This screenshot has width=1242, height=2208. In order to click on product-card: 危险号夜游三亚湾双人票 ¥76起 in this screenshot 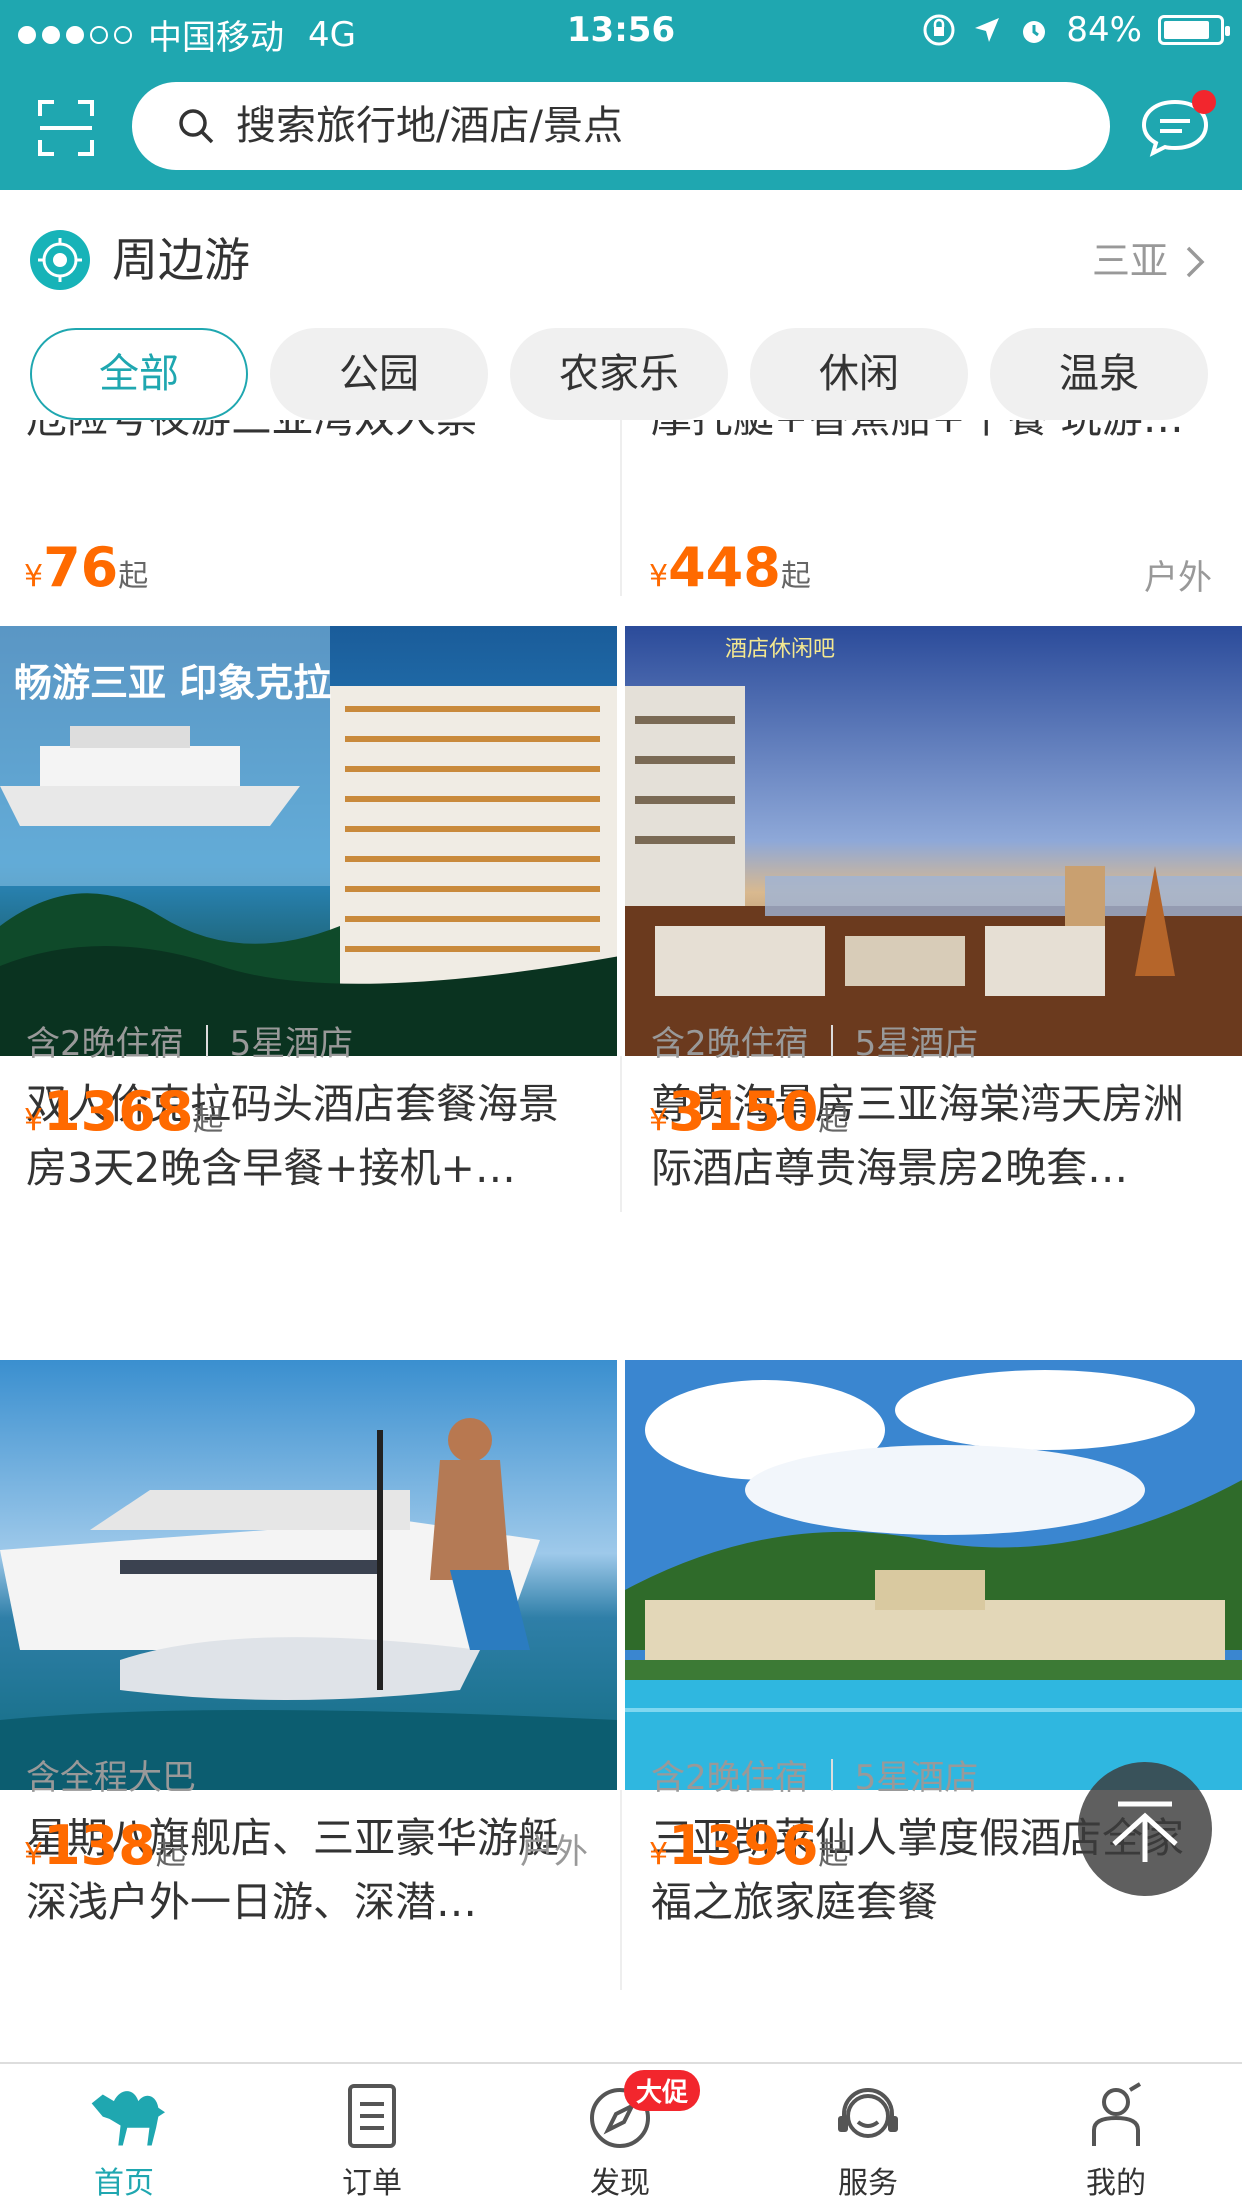, I will do `click(308, 525)`.